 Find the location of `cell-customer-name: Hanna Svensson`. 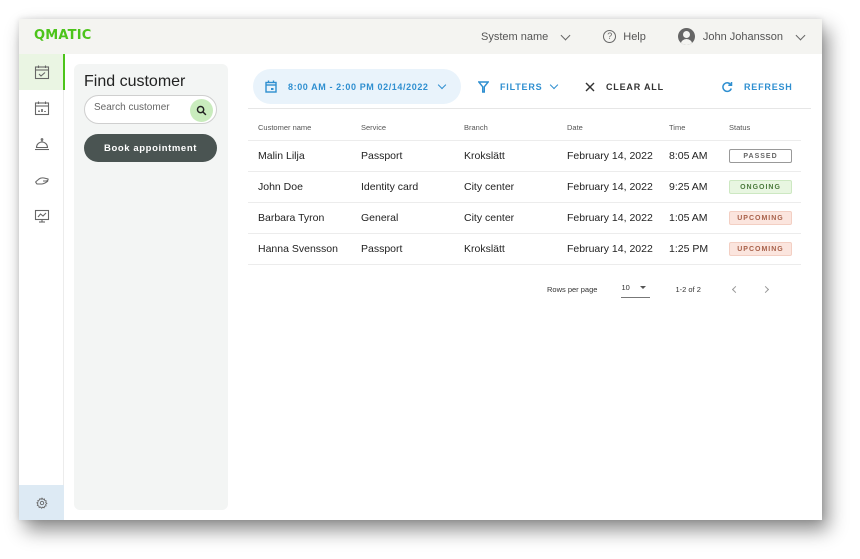

cell-customer-name: Hanna Svensson is located at coordinates (298, 249).